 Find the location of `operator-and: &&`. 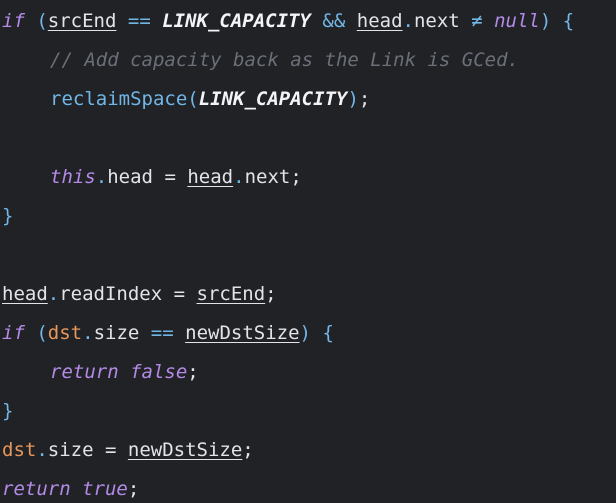

operator-and: && is located at coordinates (334, 21).